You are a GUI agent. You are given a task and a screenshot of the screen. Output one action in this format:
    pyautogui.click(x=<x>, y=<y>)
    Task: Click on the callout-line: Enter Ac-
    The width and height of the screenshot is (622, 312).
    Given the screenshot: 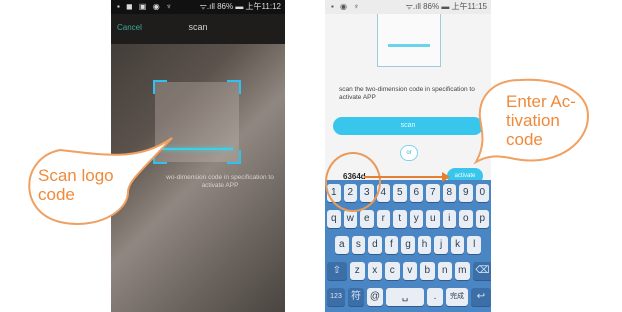 What is the action you would take?
    pyautogui.click(x=541, y=101)
    